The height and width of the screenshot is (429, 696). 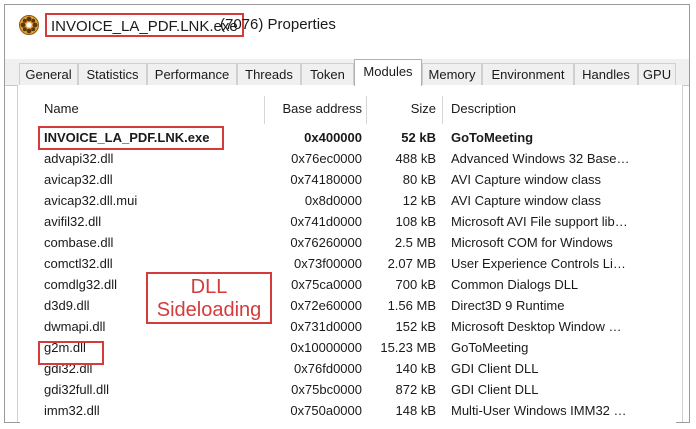 What do you see at coordinates (144, 25) in the screenshot?
I see `window-title-executable: INVOICE_LA_PDF.LNK.exe` at bounding box center [144, 25].